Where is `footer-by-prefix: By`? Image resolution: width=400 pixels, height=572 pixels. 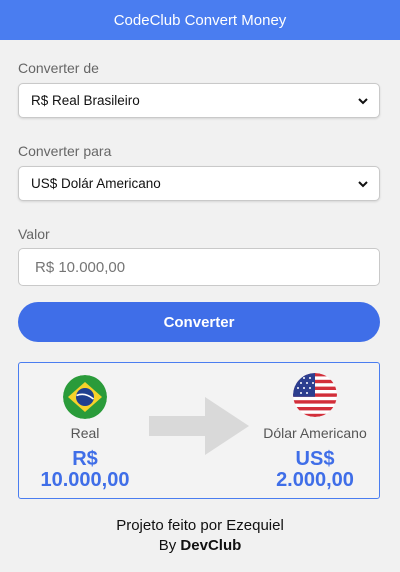
footer-by-prefix: By is located at coordinates (169, 545).